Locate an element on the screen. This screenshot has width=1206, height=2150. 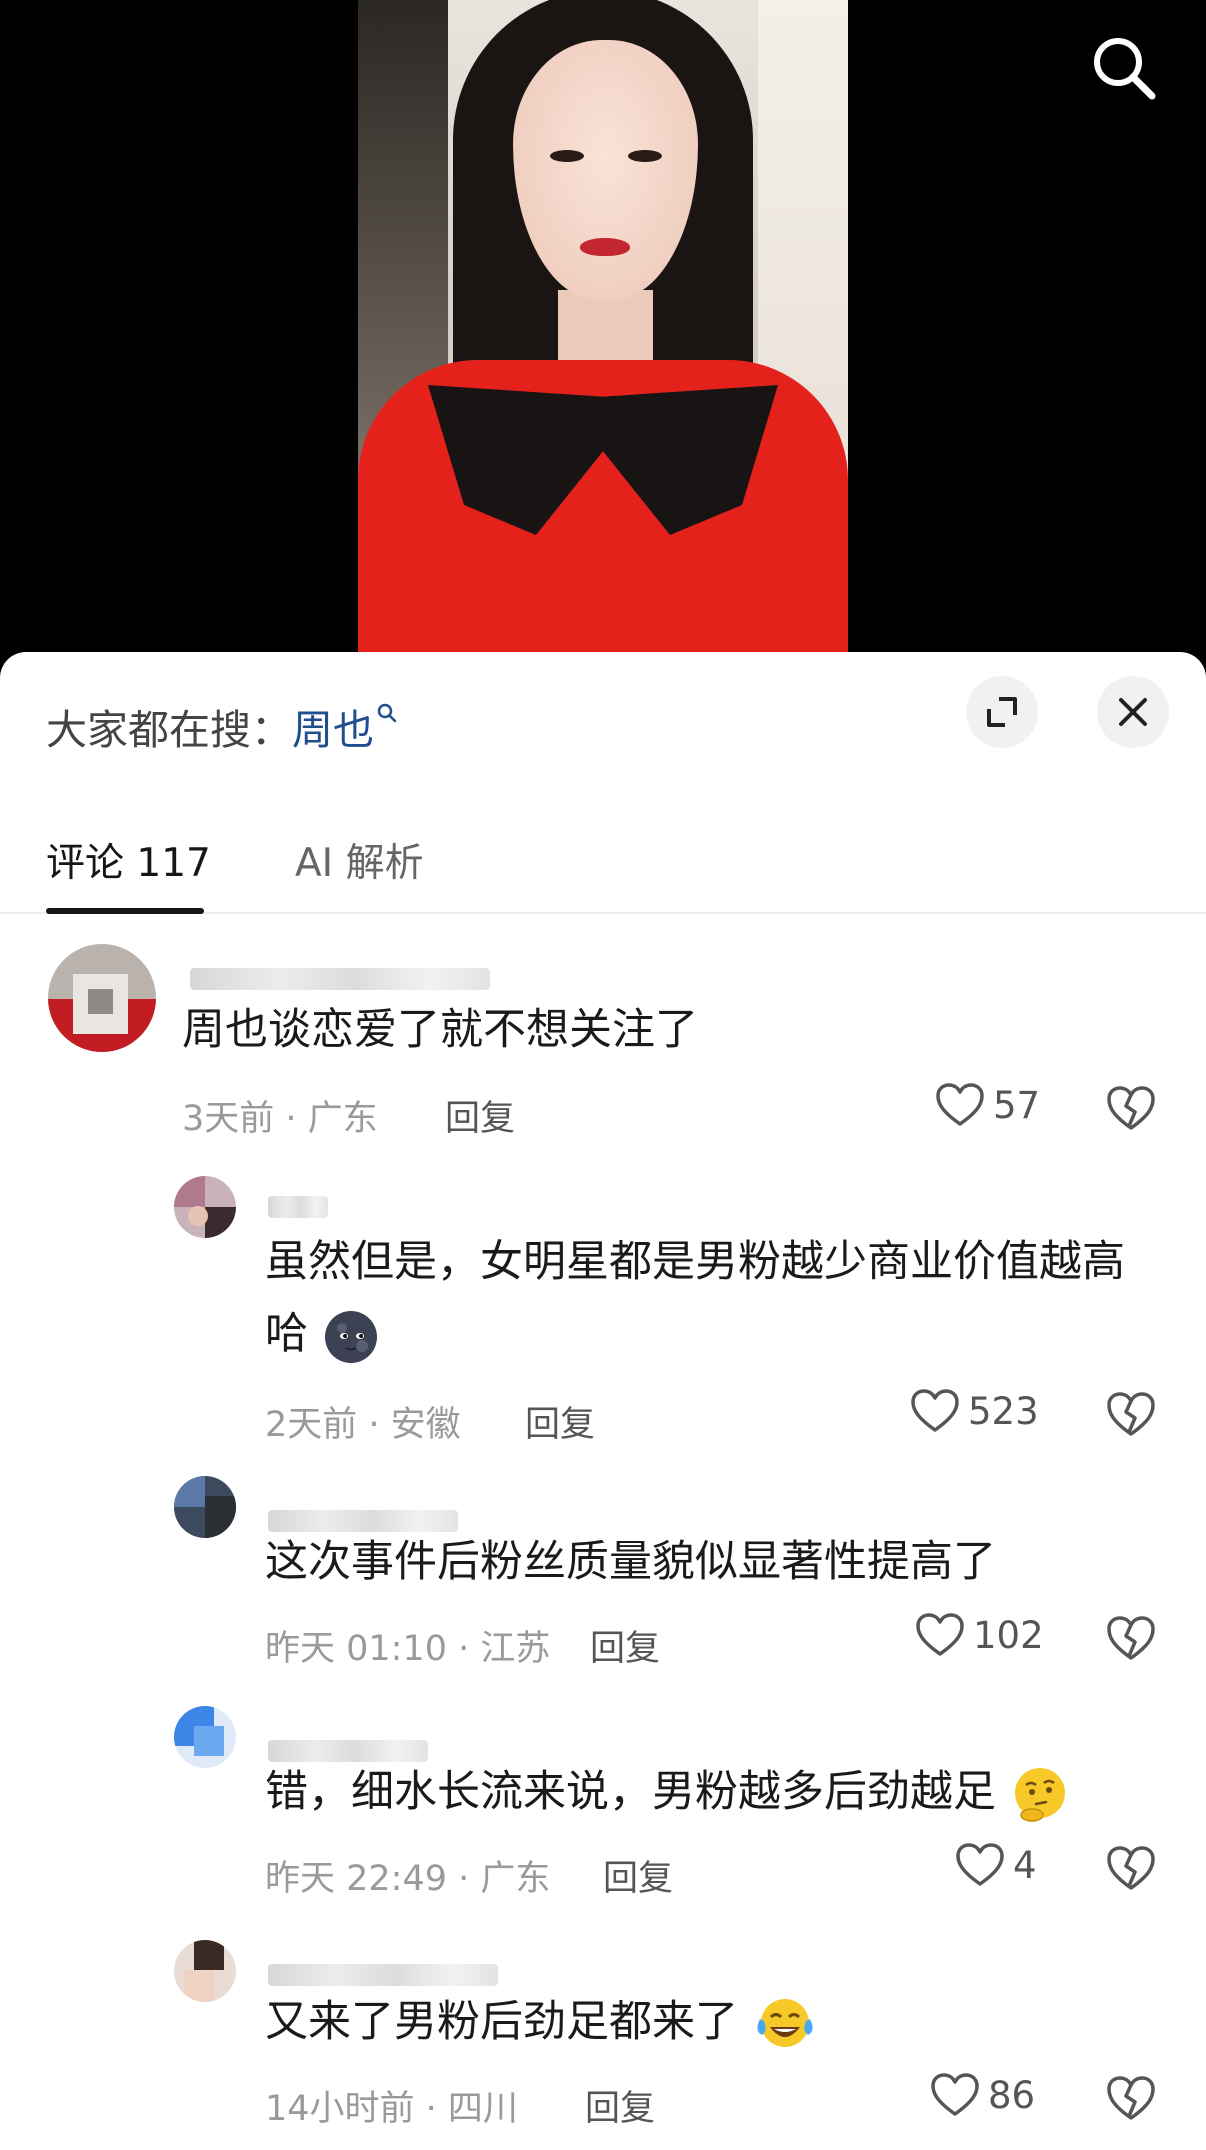
like-count: 102 is located at coordinates (1008, 1635).